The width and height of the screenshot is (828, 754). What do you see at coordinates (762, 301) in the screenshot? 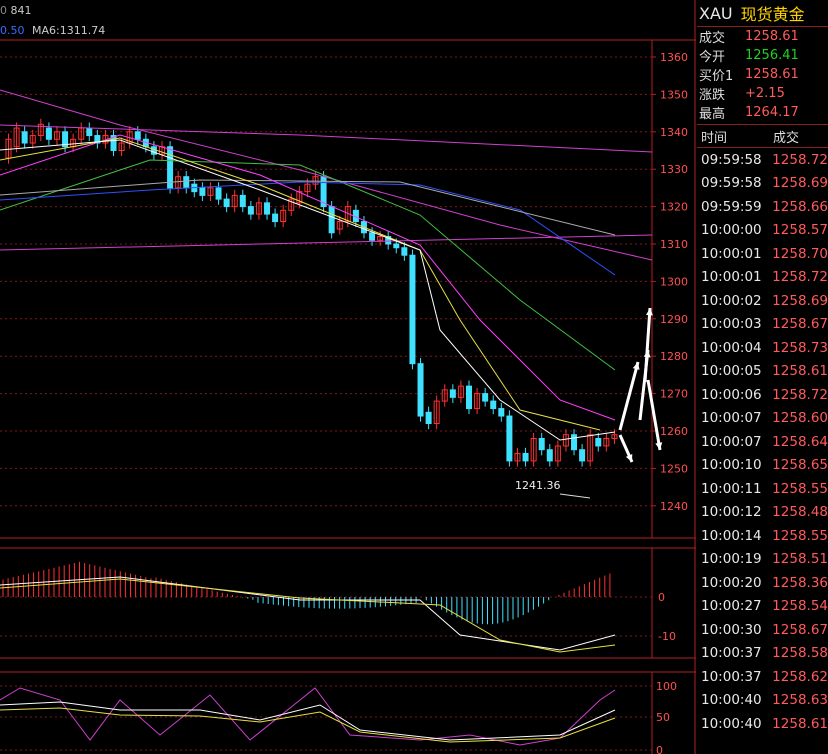
I see `tick-row: 10:00:02 1258.69` at bounding box center [762, 301].